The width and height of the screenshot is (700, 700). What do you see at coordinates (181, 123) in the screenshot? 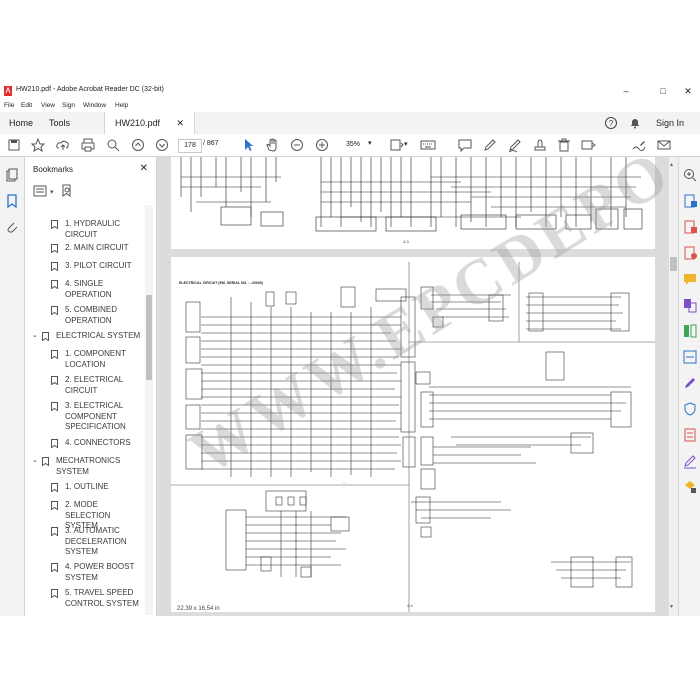
I see `close-tab-icon: ✕` at bounding box center [181, 123].